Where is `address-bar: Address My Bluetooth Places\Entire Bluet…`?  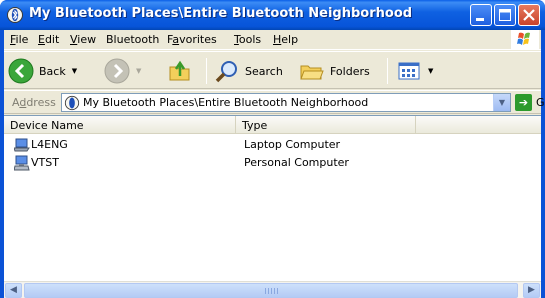
address-bar: Address My Bluetooth Places\Entire Bluet… is located at coordinates (274, 102).